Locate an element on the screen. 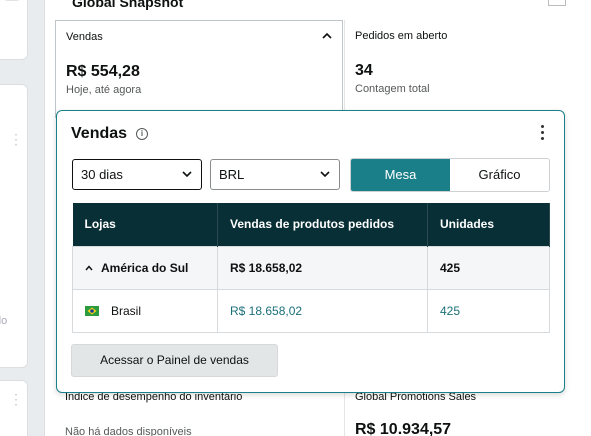 This screenshot has height=436, width=591. panel-title: Global Snapshot is located at coordinates (128, 5).